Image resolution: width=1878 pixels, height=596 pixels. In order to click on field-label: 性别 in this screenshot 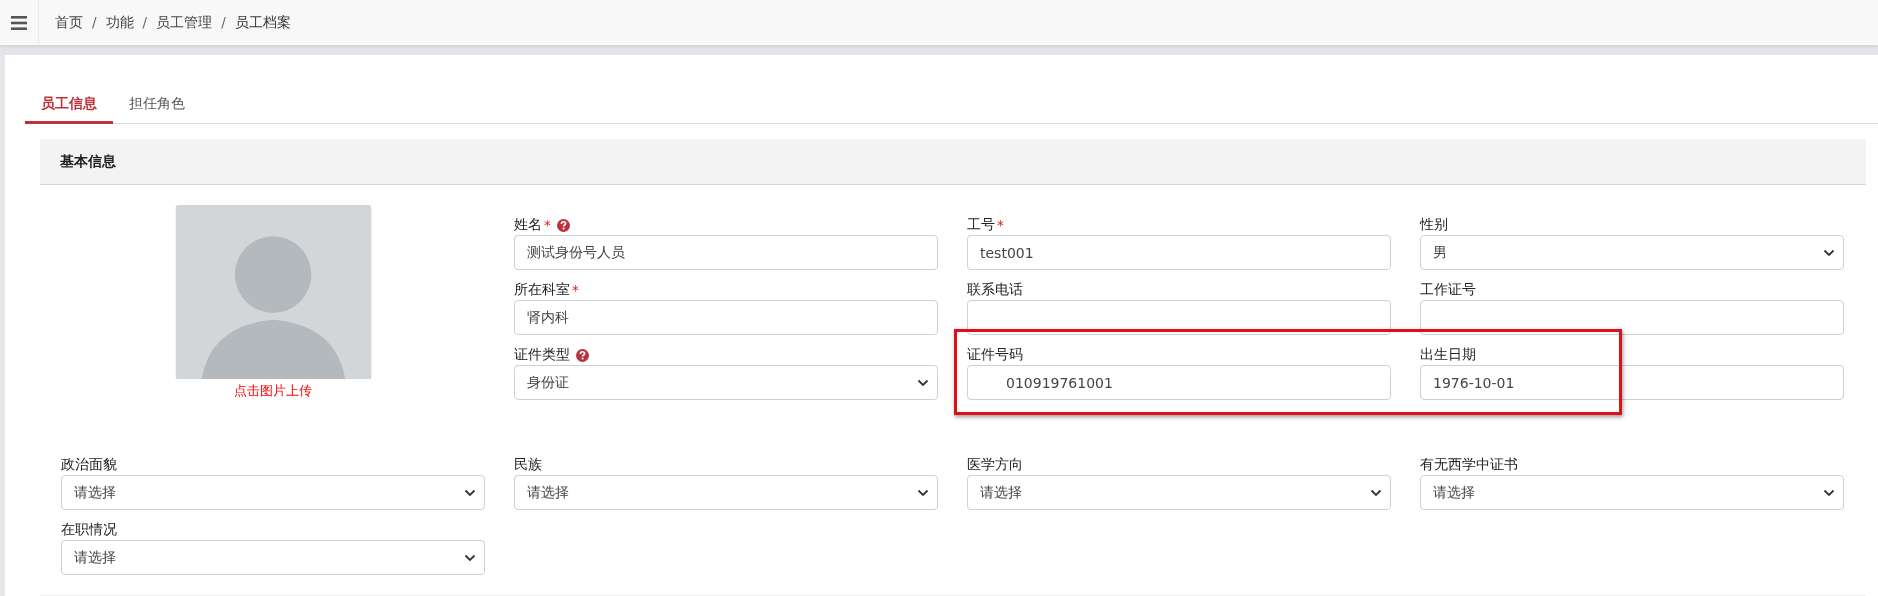, I will do `click(1434, 225)`.